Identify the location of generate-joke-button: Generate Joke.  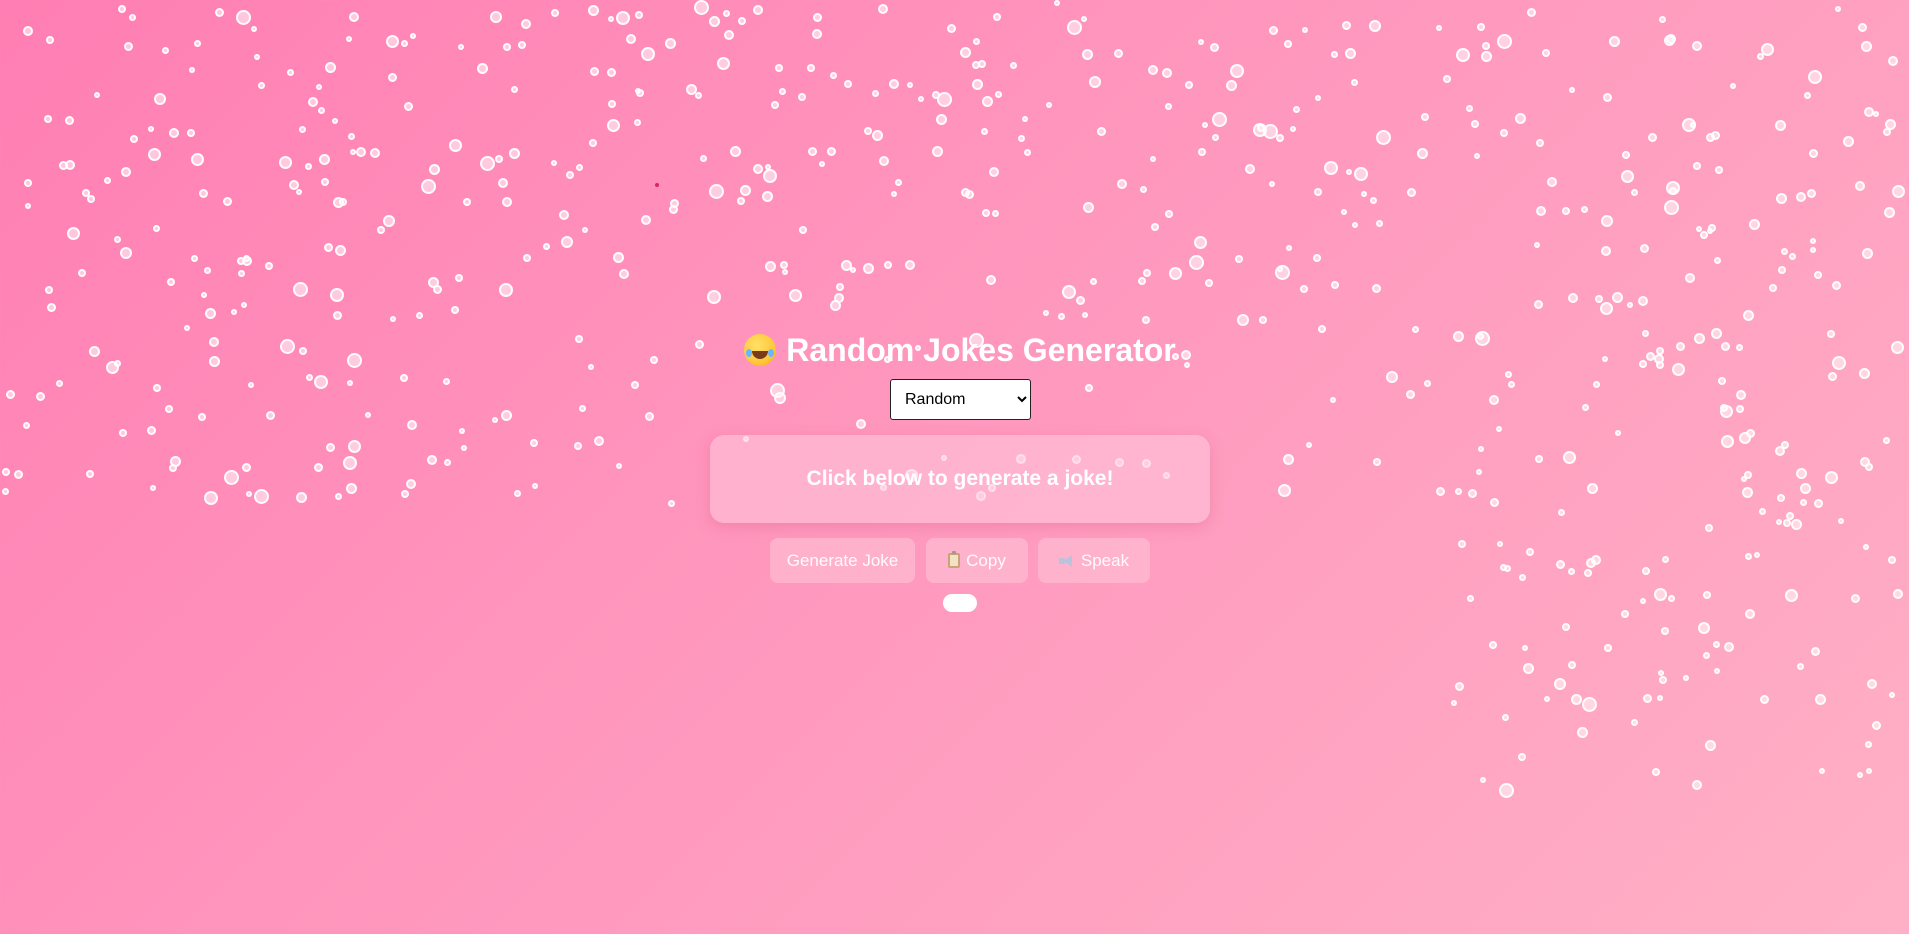
(842, 560).